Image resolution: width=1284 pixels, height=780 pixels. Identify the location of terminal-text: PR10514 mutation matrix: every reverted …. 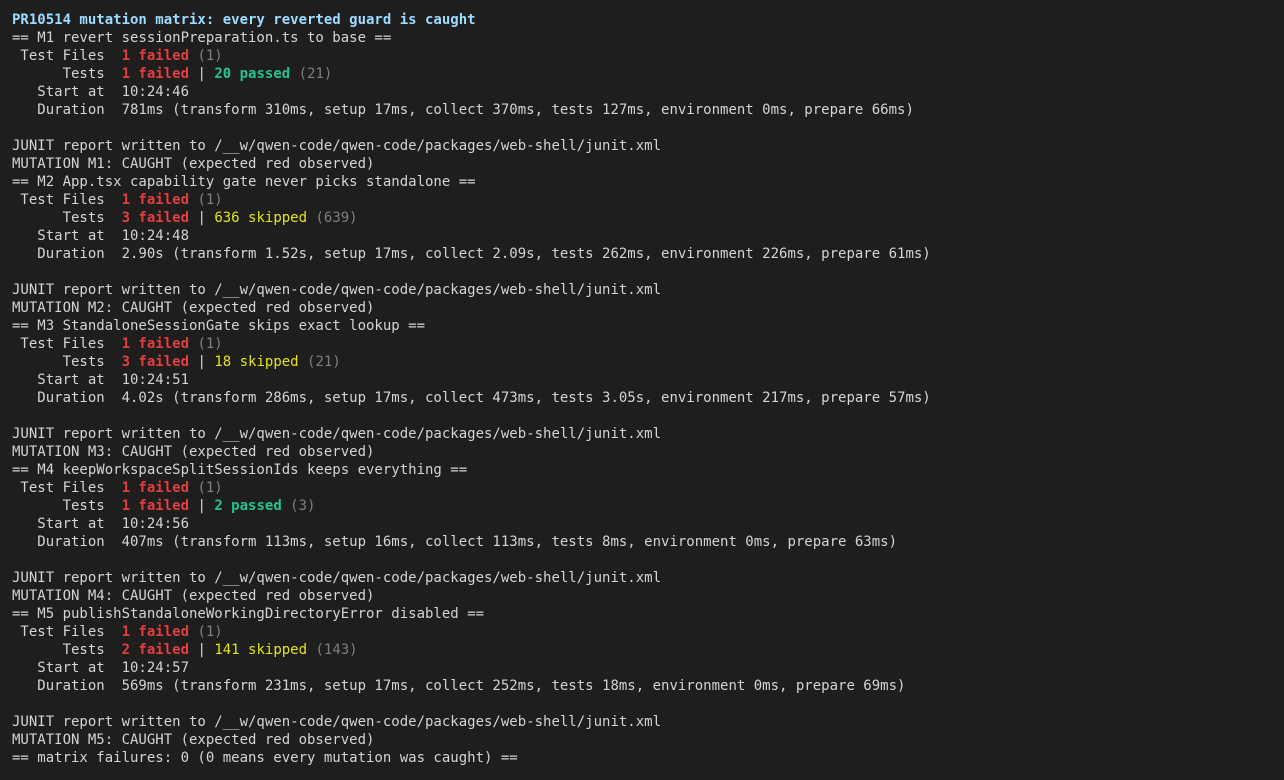
(244, 20).